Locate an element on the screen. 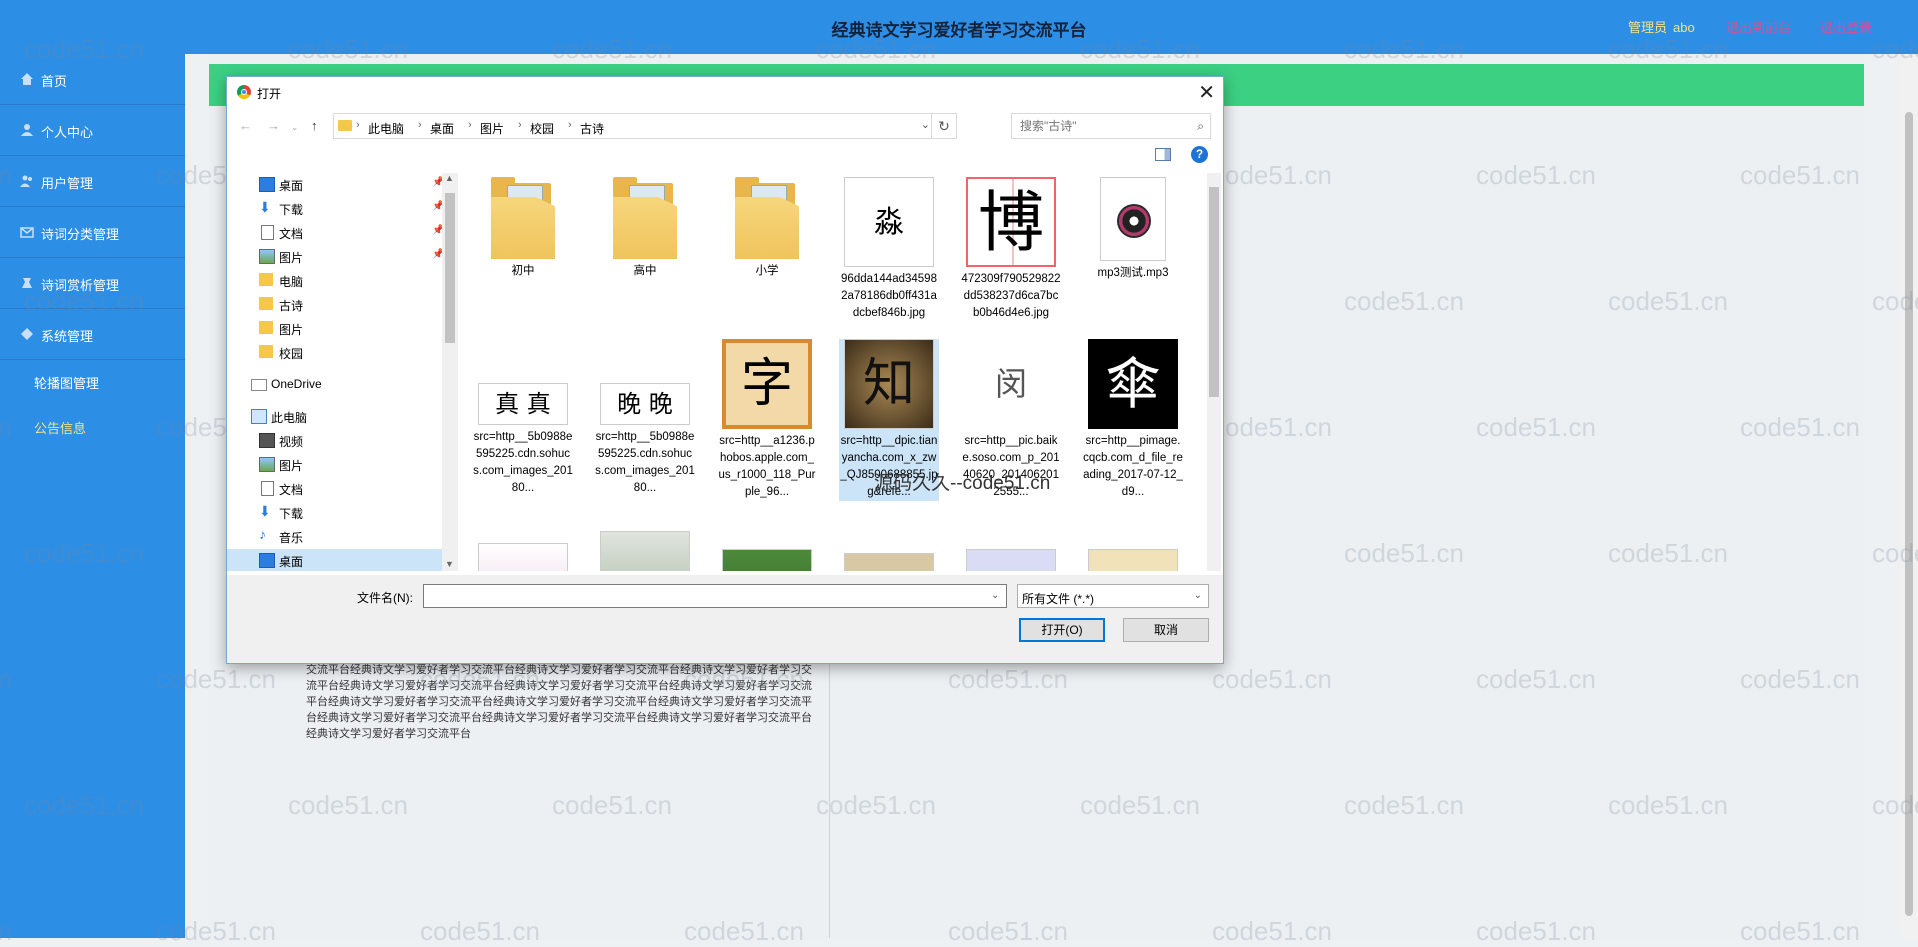  tree-item-onedrive: OneDrive is located at coordinates (334, 384).